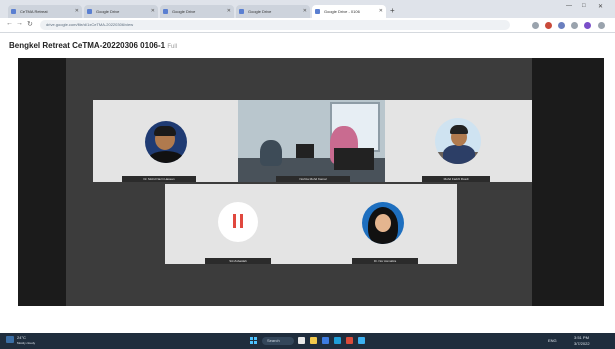 This screenshot has width=615, height=349. Describe the element at coordinates (26, 343) in the screenshot. I see `weather-text: Mostly cloudy` at that location.